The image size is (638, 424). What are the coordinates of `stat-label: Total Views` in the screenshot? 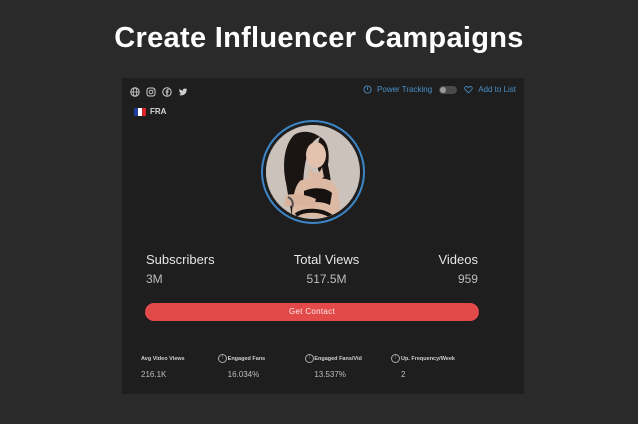 It's located at (326, 259).